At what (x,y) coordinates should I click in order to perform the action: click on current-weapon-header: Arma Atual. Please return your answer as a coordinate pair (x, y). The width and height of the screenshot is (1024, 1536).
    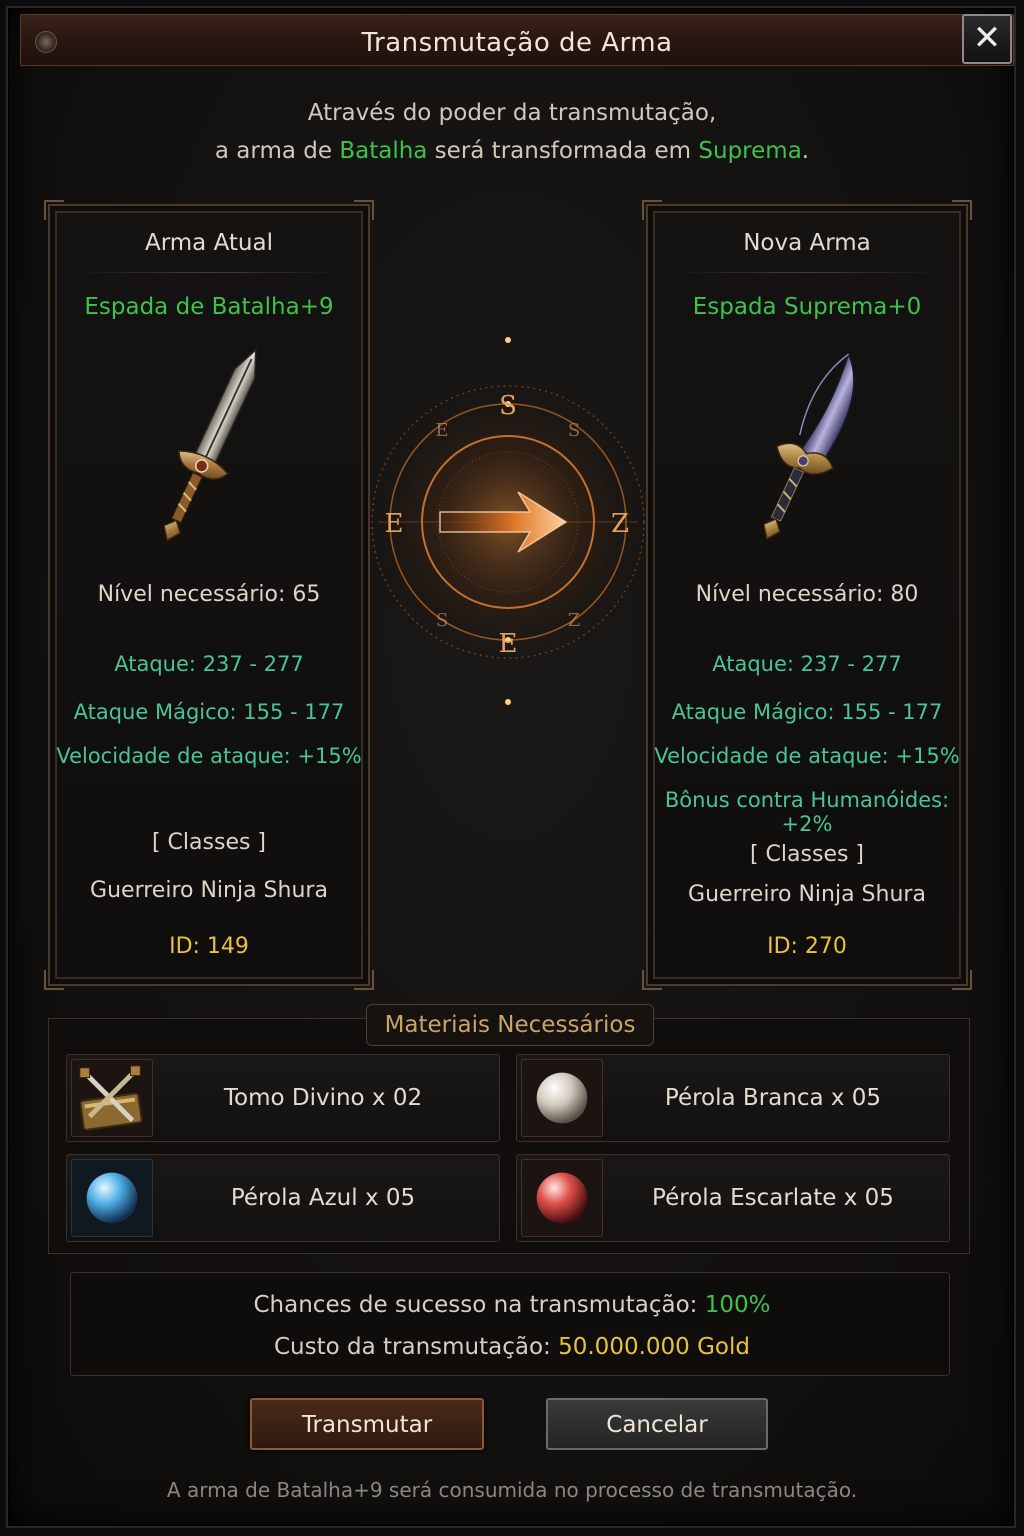
    Looking at the image, I should click on (208, 243).